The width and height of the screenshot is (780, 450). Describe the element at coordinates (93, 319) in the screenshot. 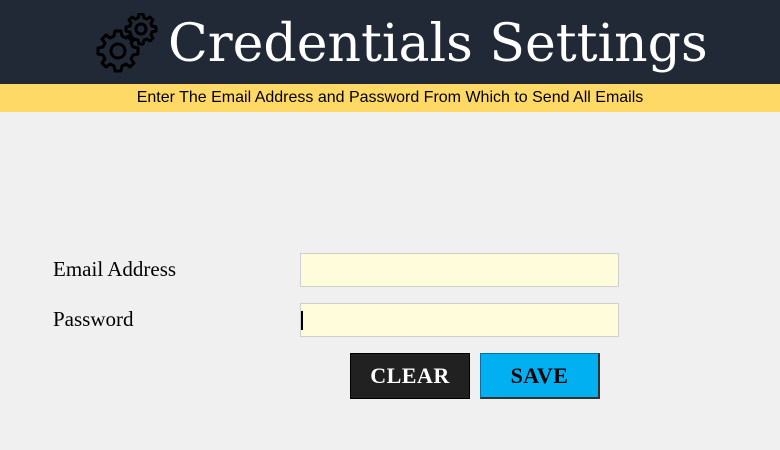

I see `password-label: Password` at that location.